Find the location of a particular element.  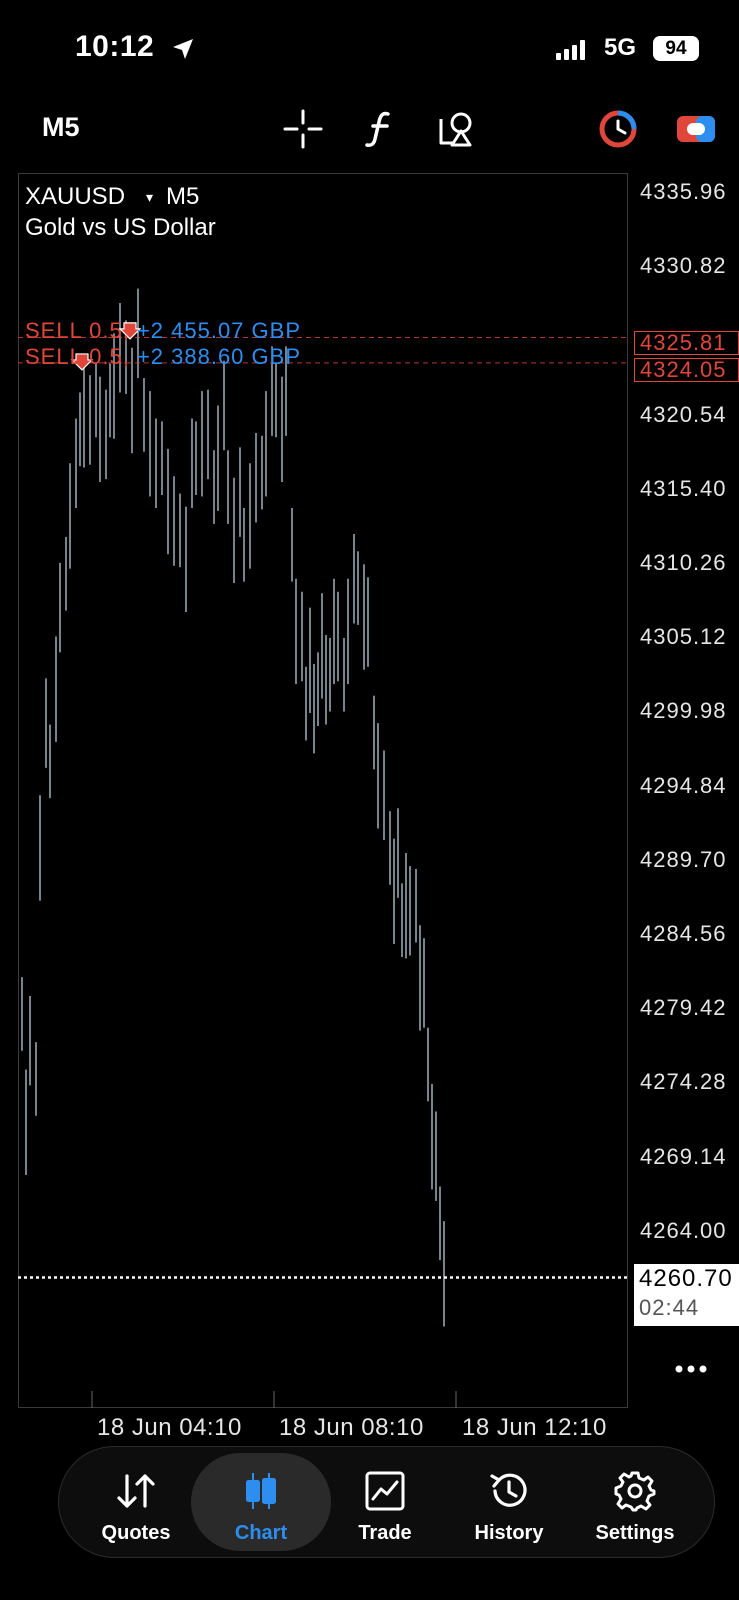

bar-timer: 02:44 is located at coordinates (669, 1307).